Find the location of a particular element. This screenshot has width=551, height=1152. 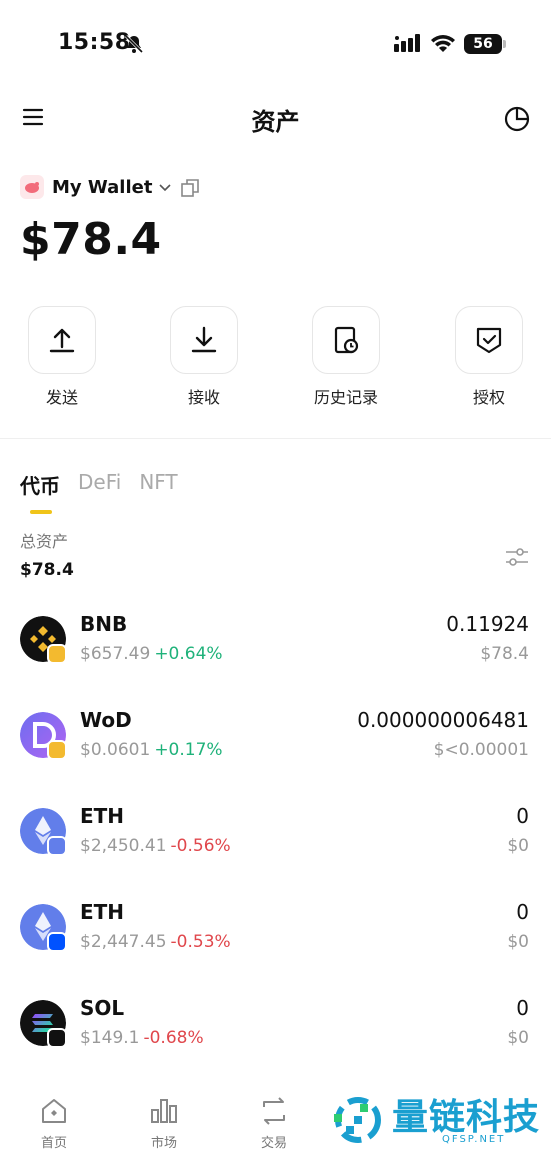

token-symbol: SOL is located at coordinates (102, 1008).